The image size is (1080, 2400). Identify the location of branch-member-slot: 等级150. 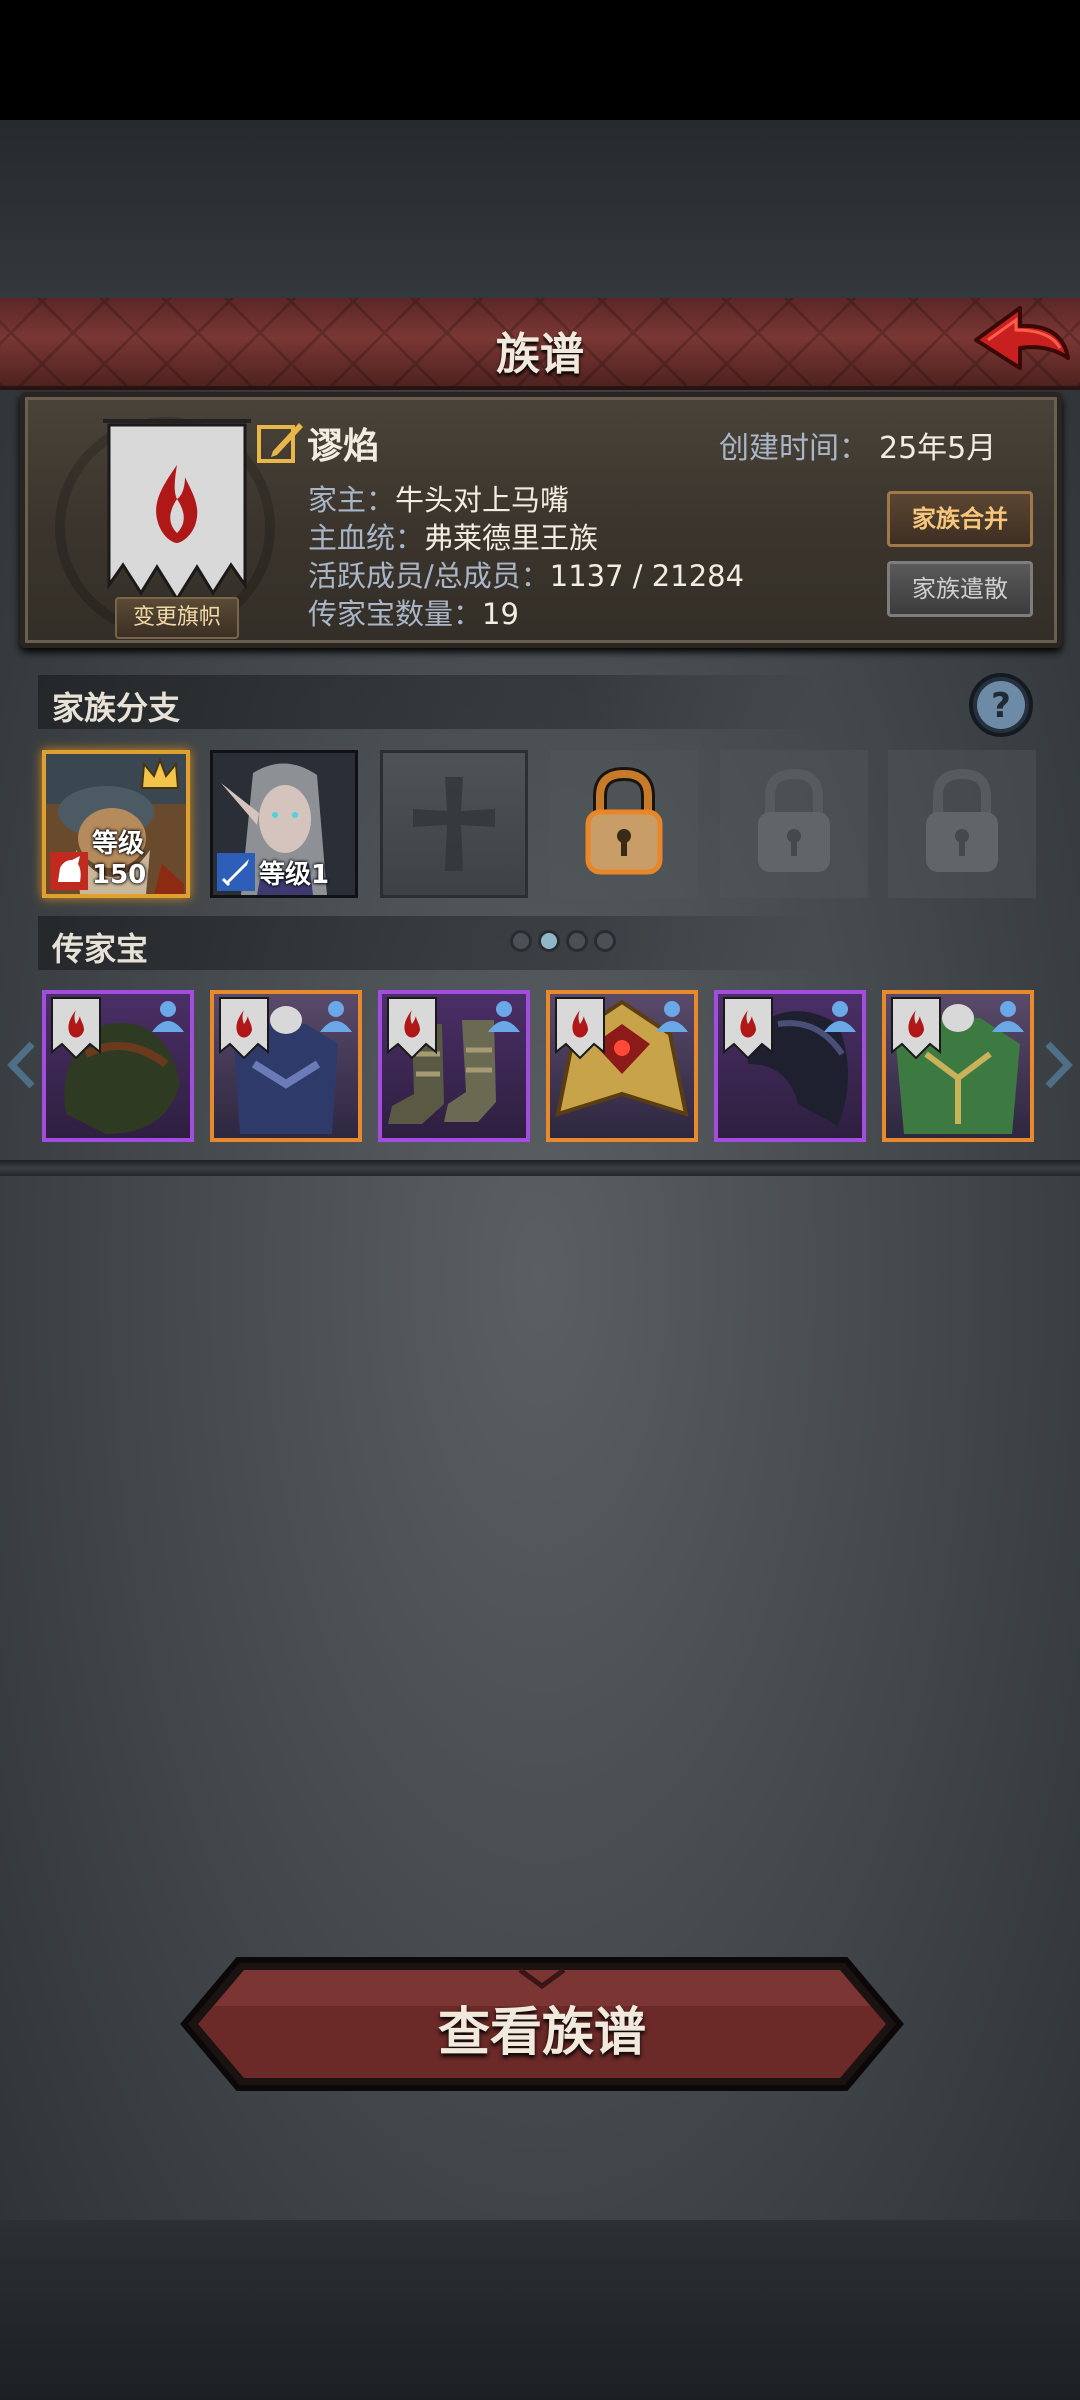
(116, 824).